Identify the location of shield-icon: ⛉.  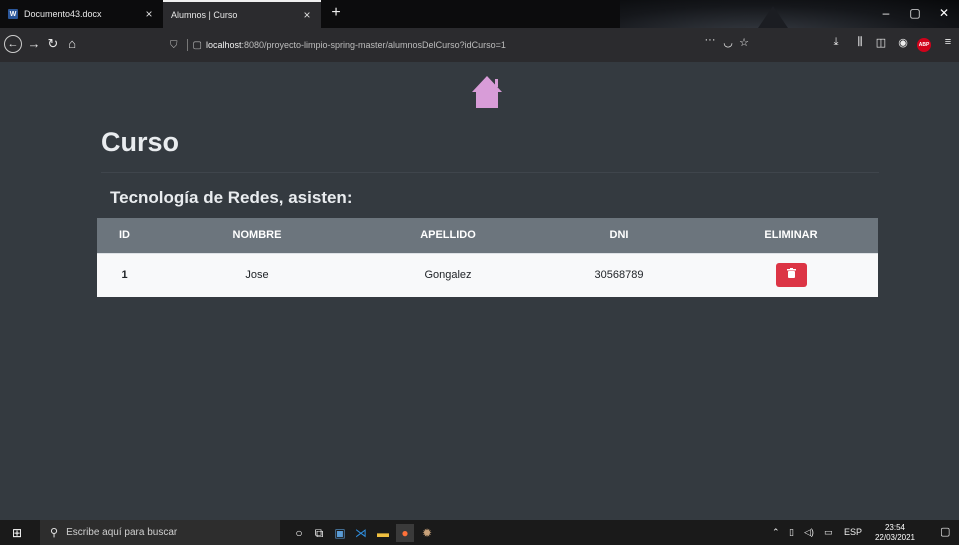
(174, 45).